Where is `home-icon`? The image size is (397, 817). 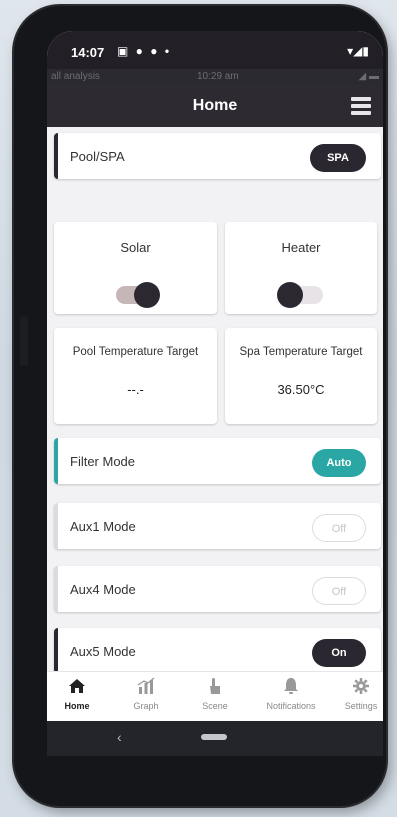
home-icon is located at coordinates (78, 687).